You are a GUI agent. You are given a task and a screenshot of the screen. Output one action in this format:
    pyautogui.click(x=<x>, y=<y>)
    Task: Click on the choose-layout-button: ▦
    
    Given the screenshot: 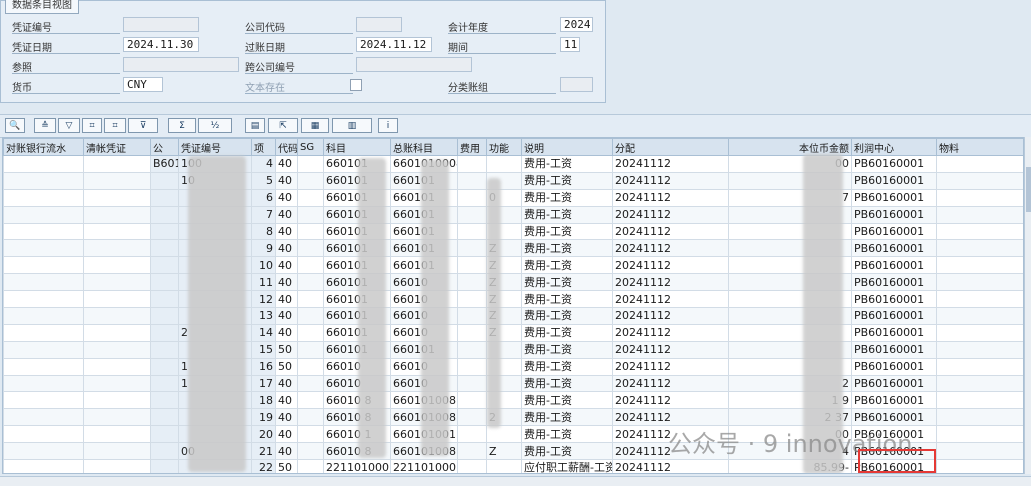 What is the action you would take?
    pyautogui.click(x=315, y=125)
    